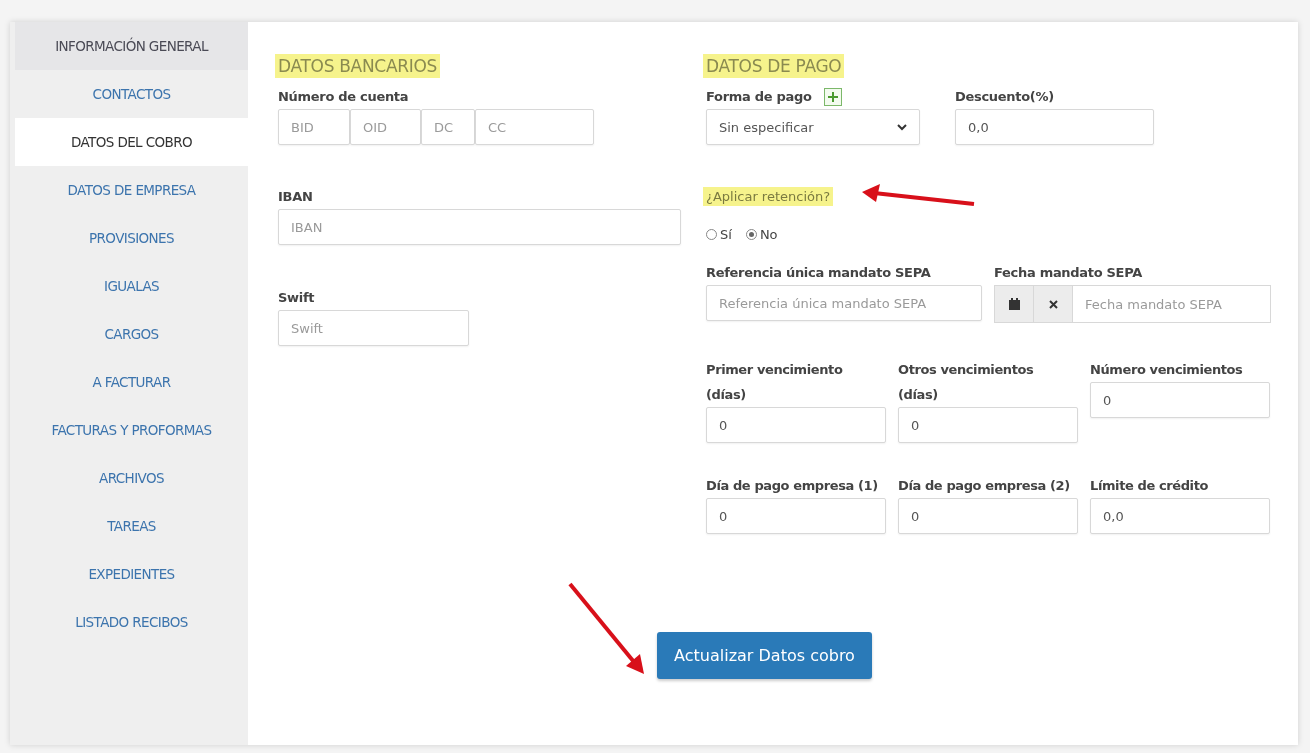 The image size is (1310, 753). Describe the element at coordinates (131, 238) in the screenshot. I see `sidebar-item: PROVISIONES` at that location.